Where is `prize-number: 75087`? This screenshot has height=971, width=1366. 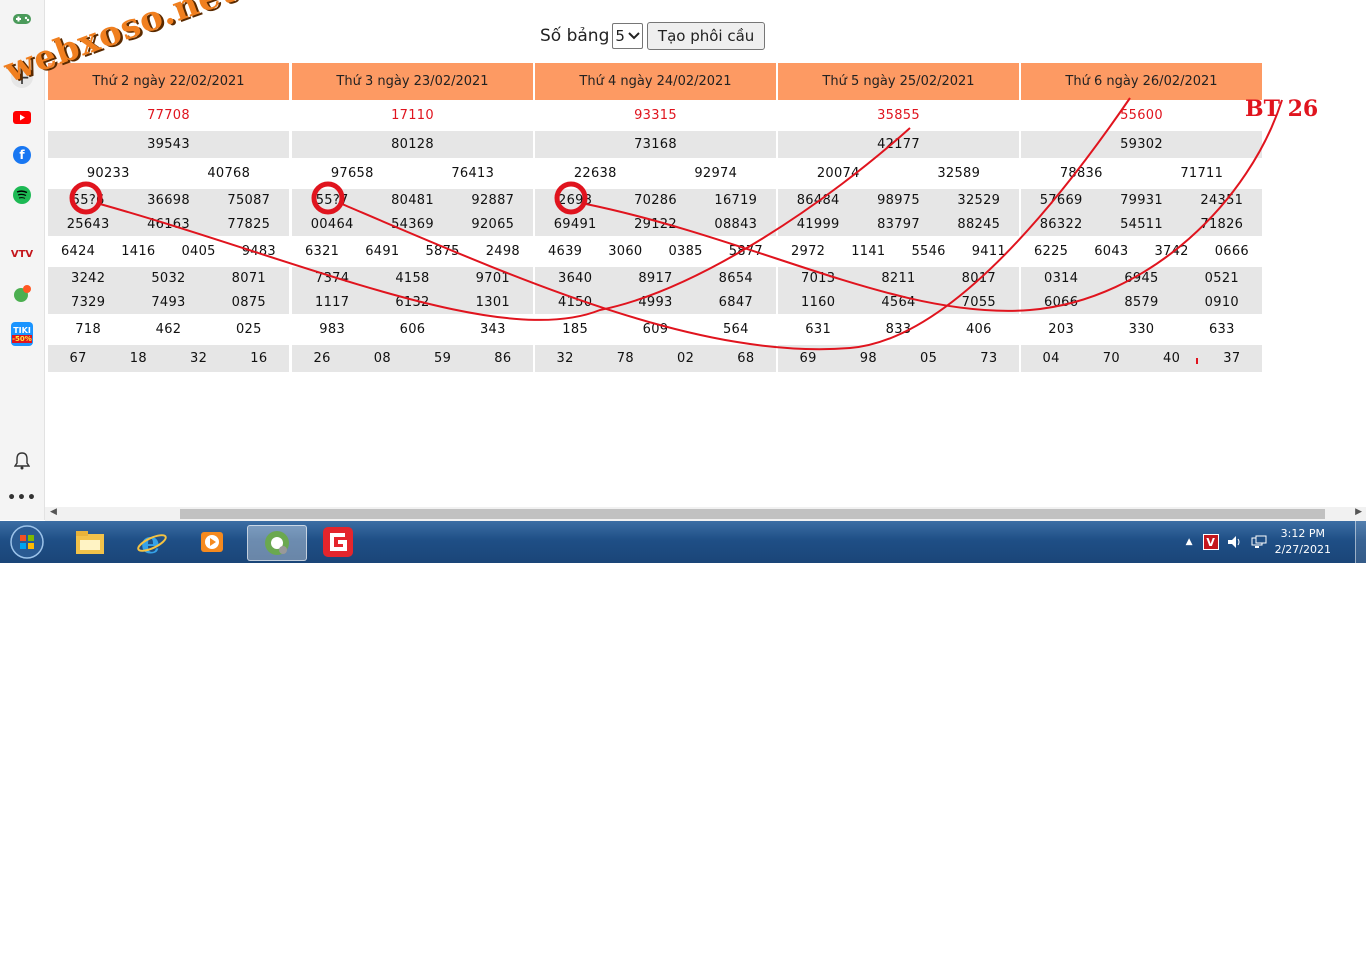
prize-number: 75087 is located at coordinates (249, 201).